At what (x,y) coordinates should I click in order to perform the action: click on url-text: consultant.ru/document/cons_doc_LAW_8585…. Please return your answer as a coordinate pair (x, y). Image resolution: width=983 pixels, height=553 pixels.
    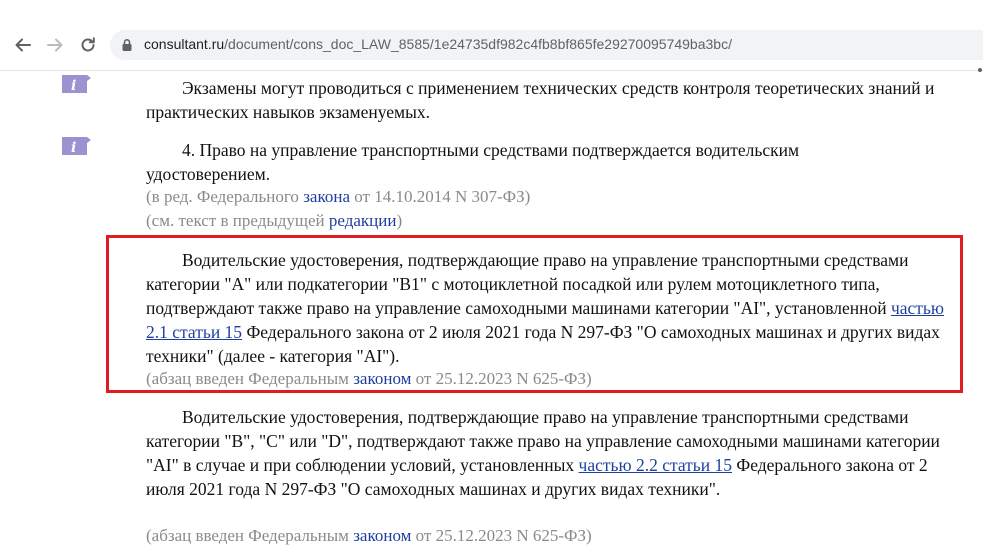
    Looking at the image, I should click on (438, 44).